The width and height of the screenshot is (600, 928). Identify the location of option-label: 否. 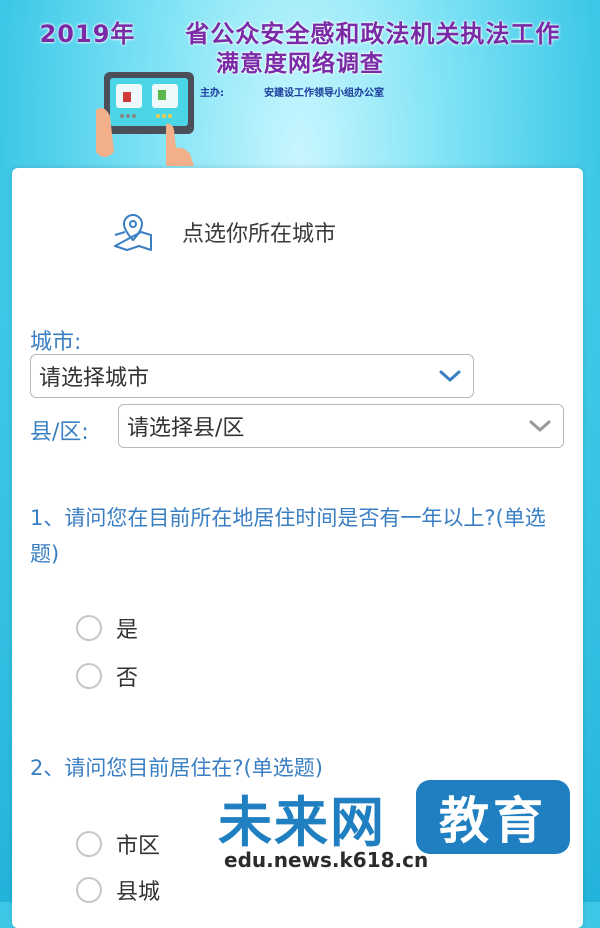
(127, 678).